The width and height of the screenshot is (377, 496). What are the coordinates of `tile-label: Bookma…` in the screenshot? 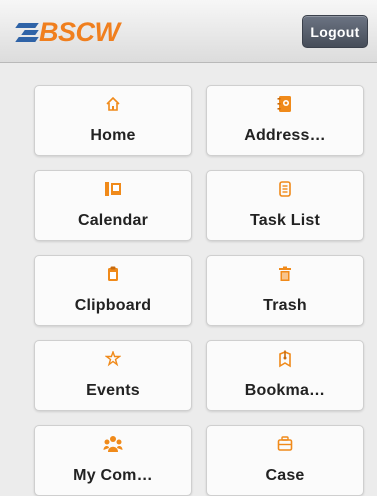 It's located at (285, 390).